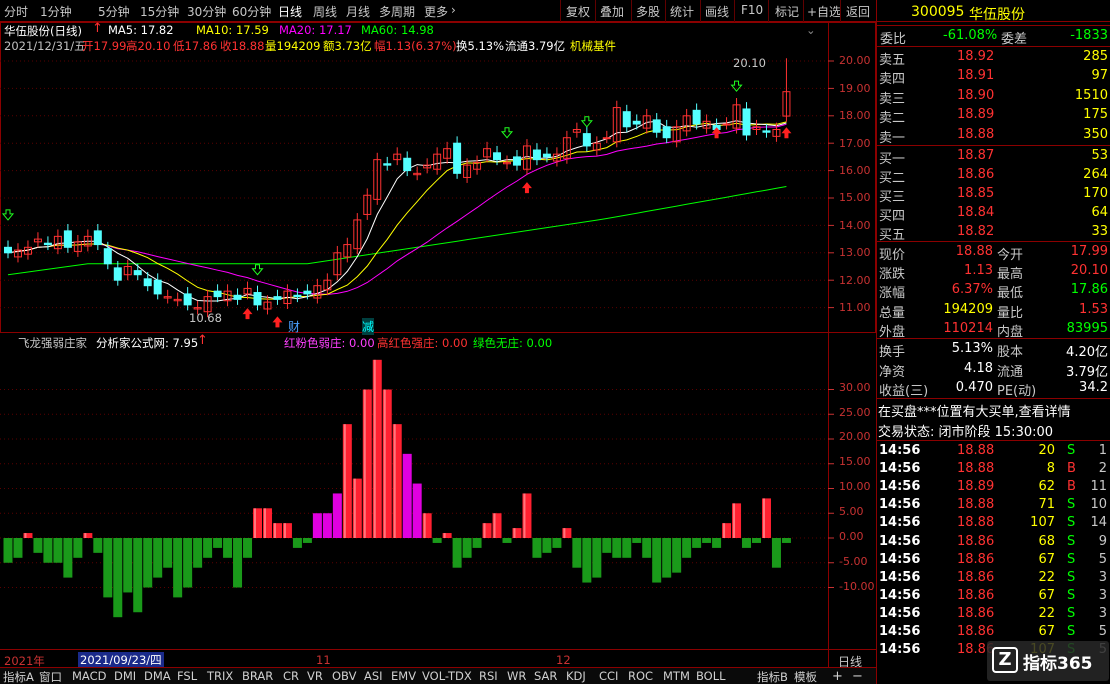 The height and width of the screenshot is (684, 1110). I want to click on sell-level-4: 卖四 18.91 97, so click(993, 77).